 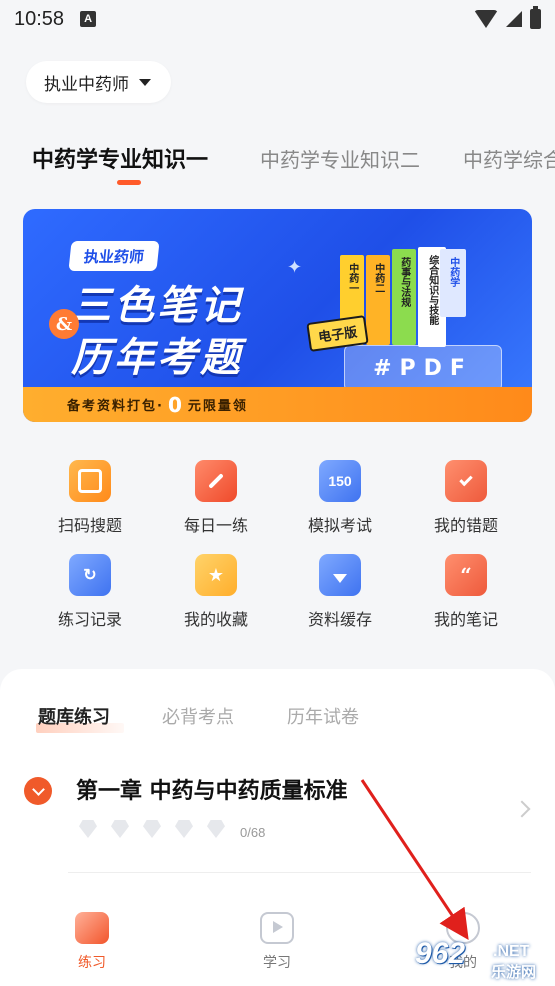 I want to click on mastery-diamonds, so click(x=152, y=829).